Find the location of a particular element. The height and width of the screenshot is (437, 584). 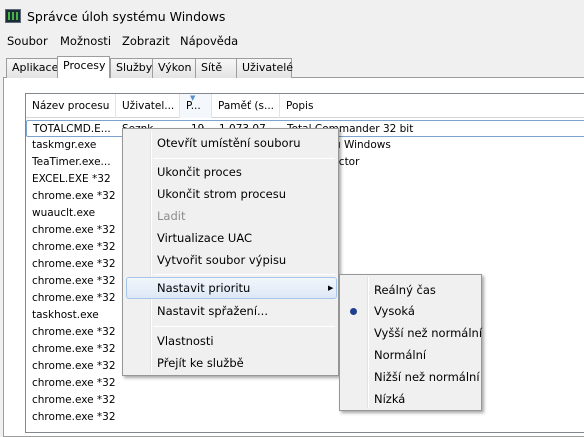

menu-set-priority: Nastavit prioritu is located at coordinates (203, 288).